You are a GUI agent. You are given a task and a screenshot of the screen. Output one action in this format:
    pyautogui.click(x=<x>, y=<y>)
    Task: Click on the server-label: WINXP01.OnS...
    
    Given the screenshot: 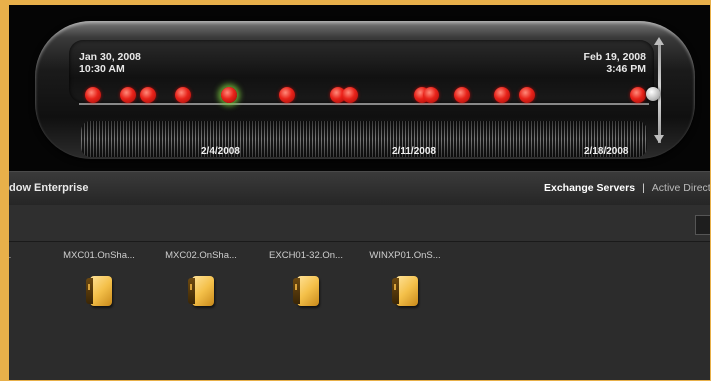 What is the action you would take?
    pyautogui.click(x=405, y=255)
    